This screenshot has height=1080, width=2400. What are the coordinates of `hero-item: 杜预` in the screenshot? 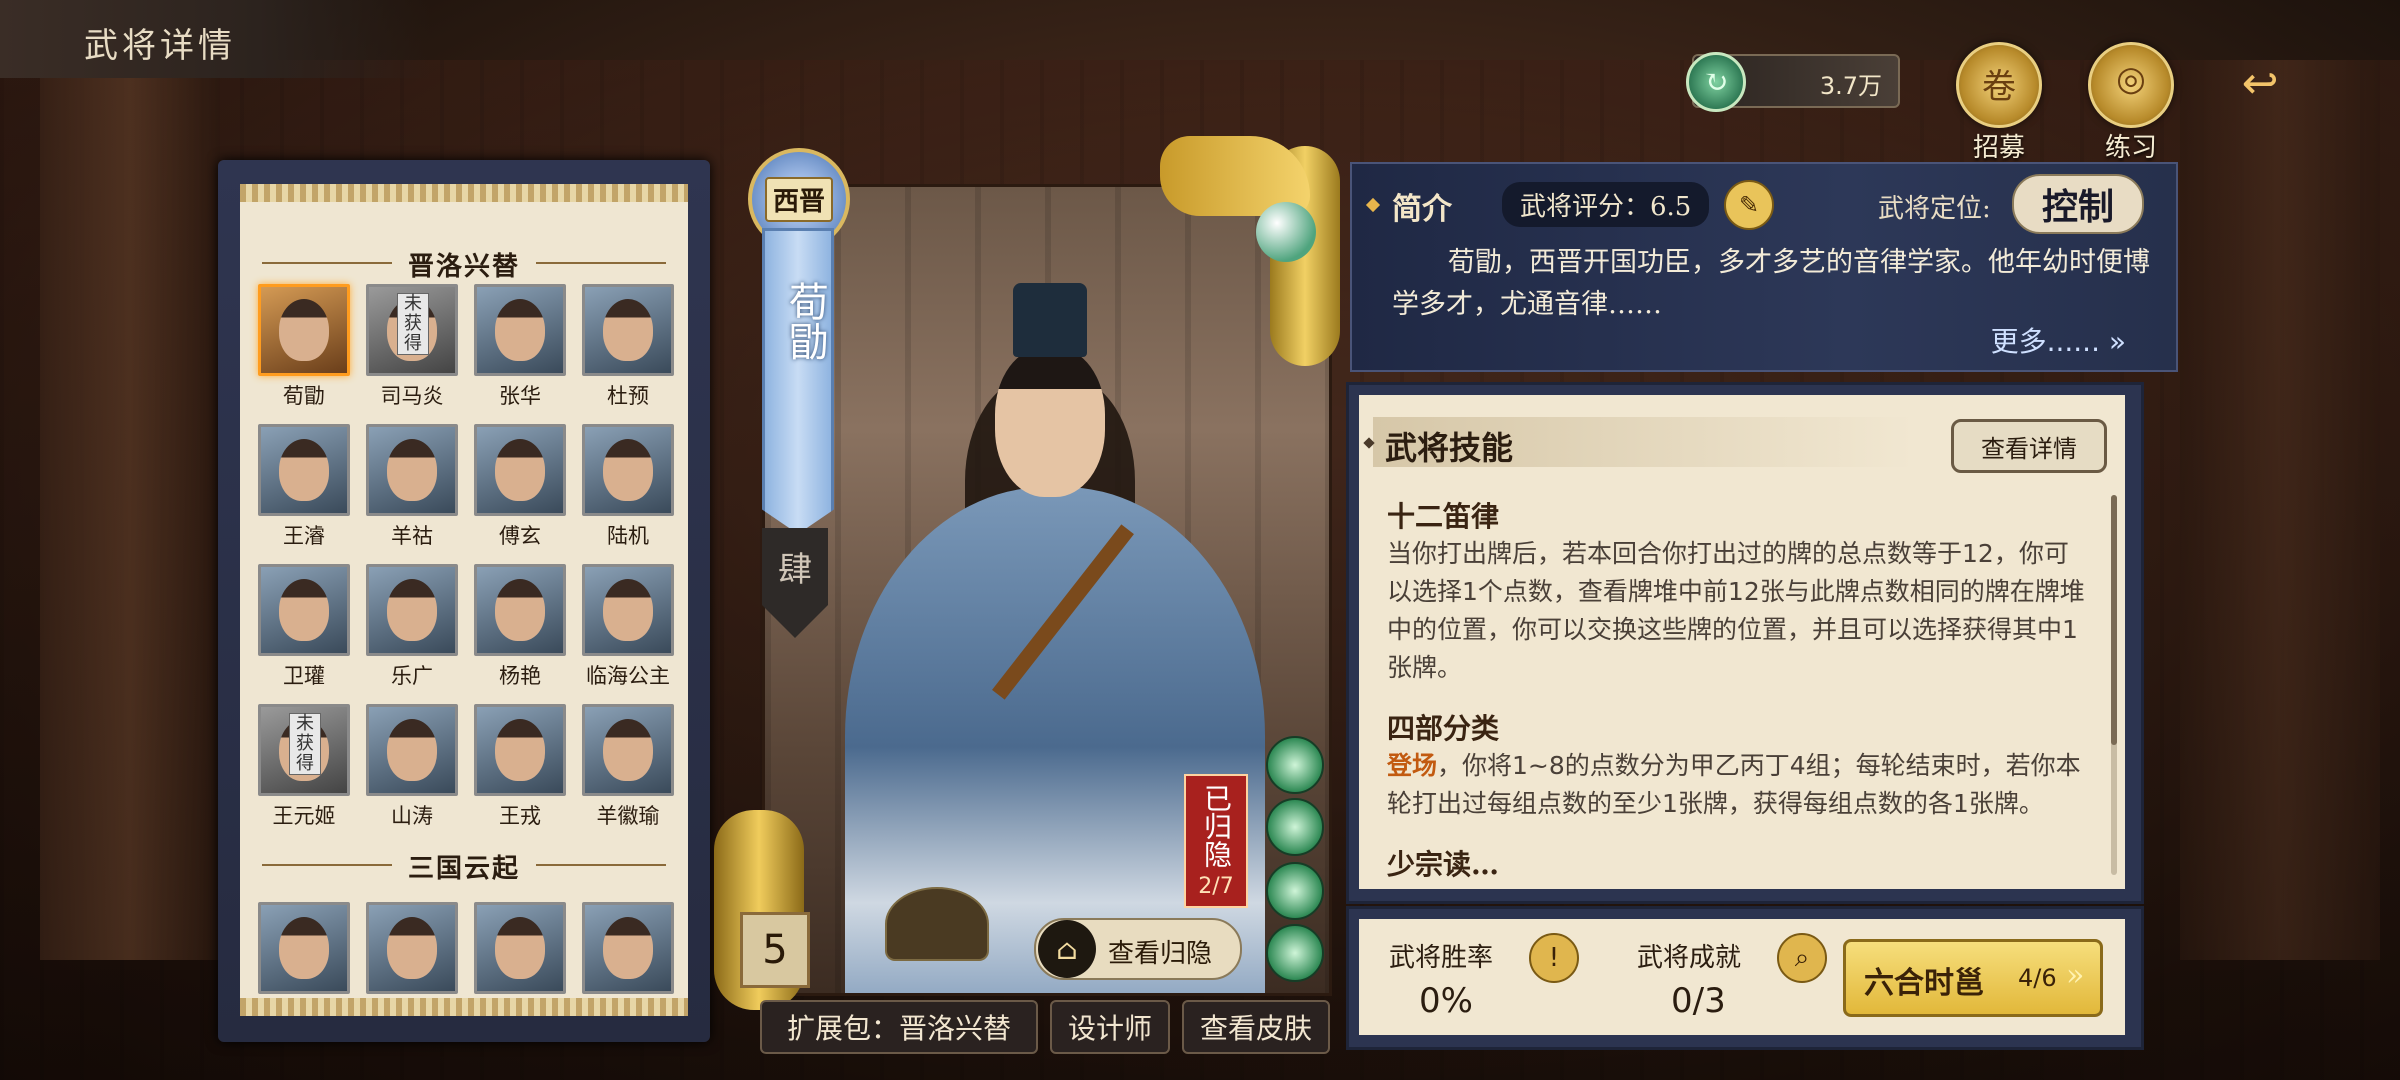 It's located at (628, 347).